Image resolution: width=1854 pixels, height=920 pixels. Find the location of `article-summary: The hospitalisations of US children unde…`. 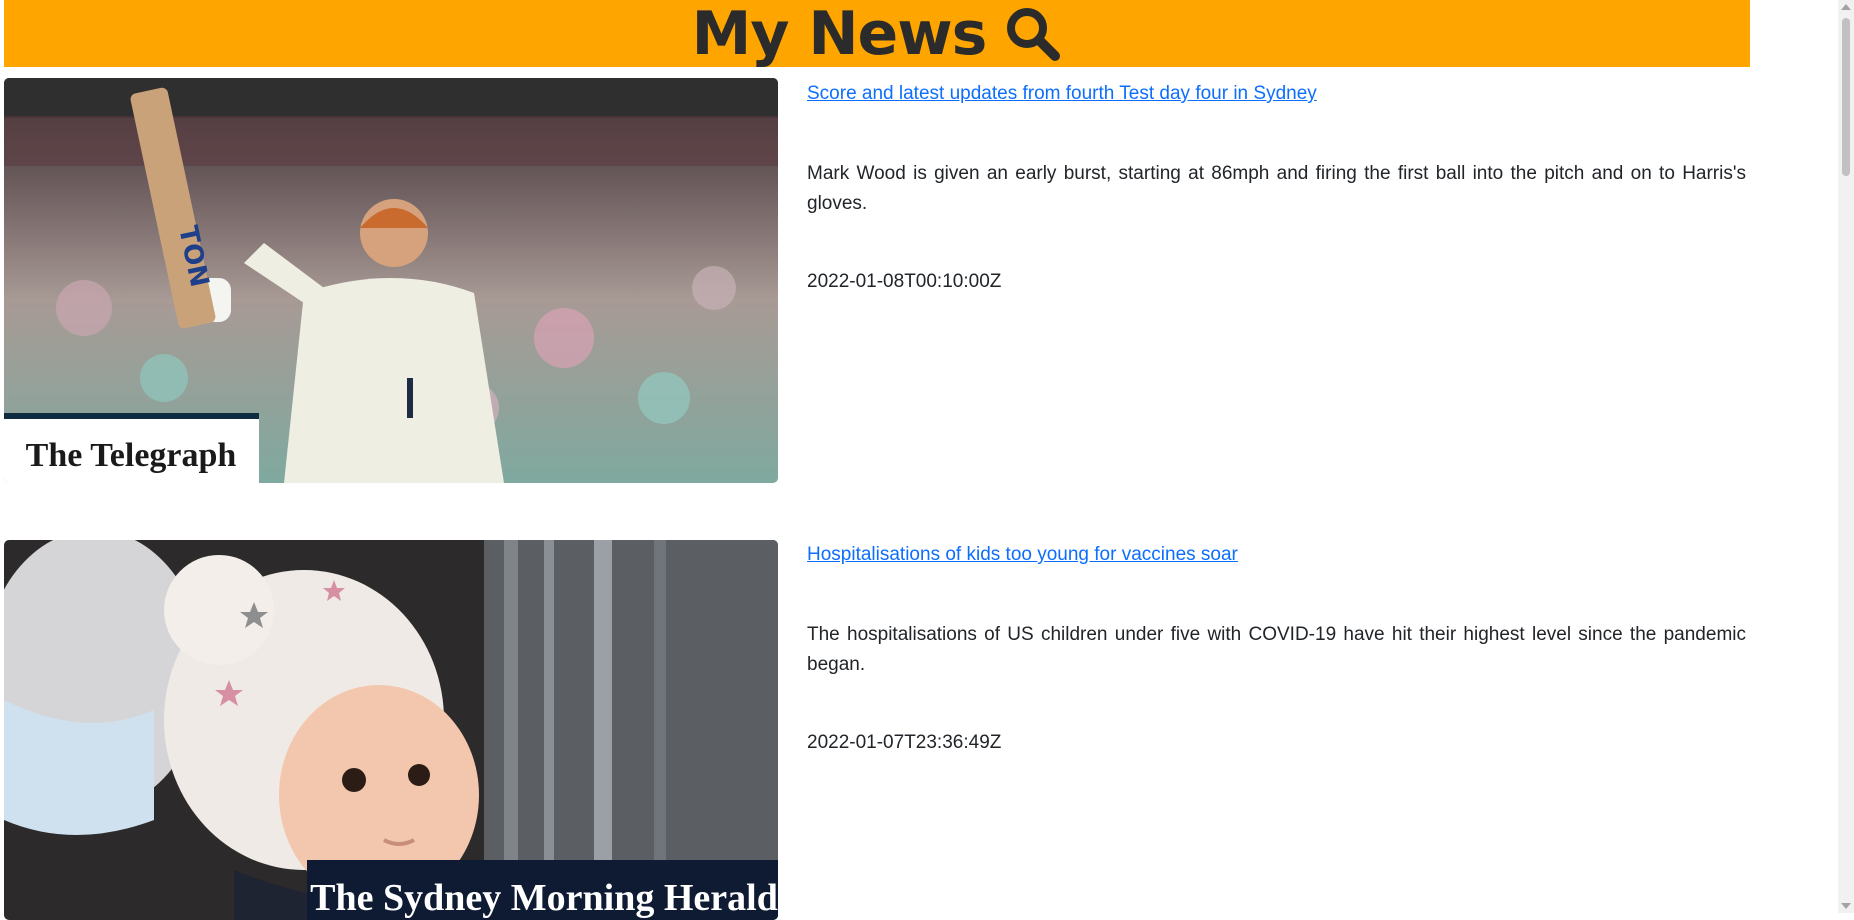

article-summary: The hospitalisations of US children unde… is located at coordinates (1276, 649).